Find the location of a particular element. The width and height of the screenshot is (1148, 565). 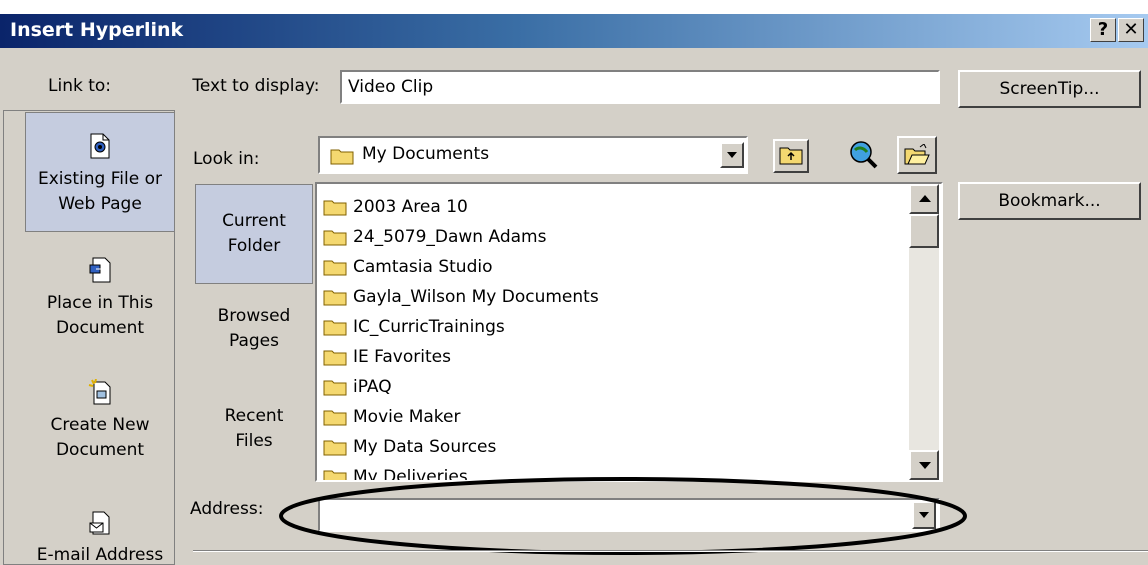

vertical-scrollbar is located at coordinates (924, 332).